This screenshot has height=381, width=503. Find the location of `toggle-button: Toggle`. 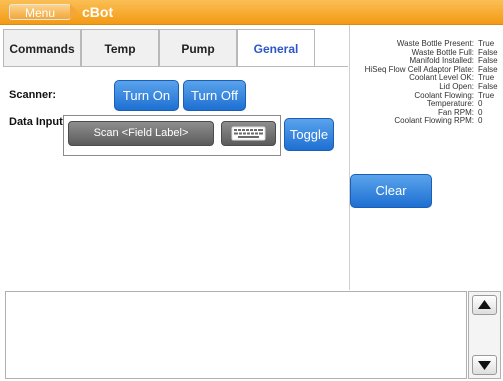

toggle-button: Toggle is located at coordinates (309, 134).